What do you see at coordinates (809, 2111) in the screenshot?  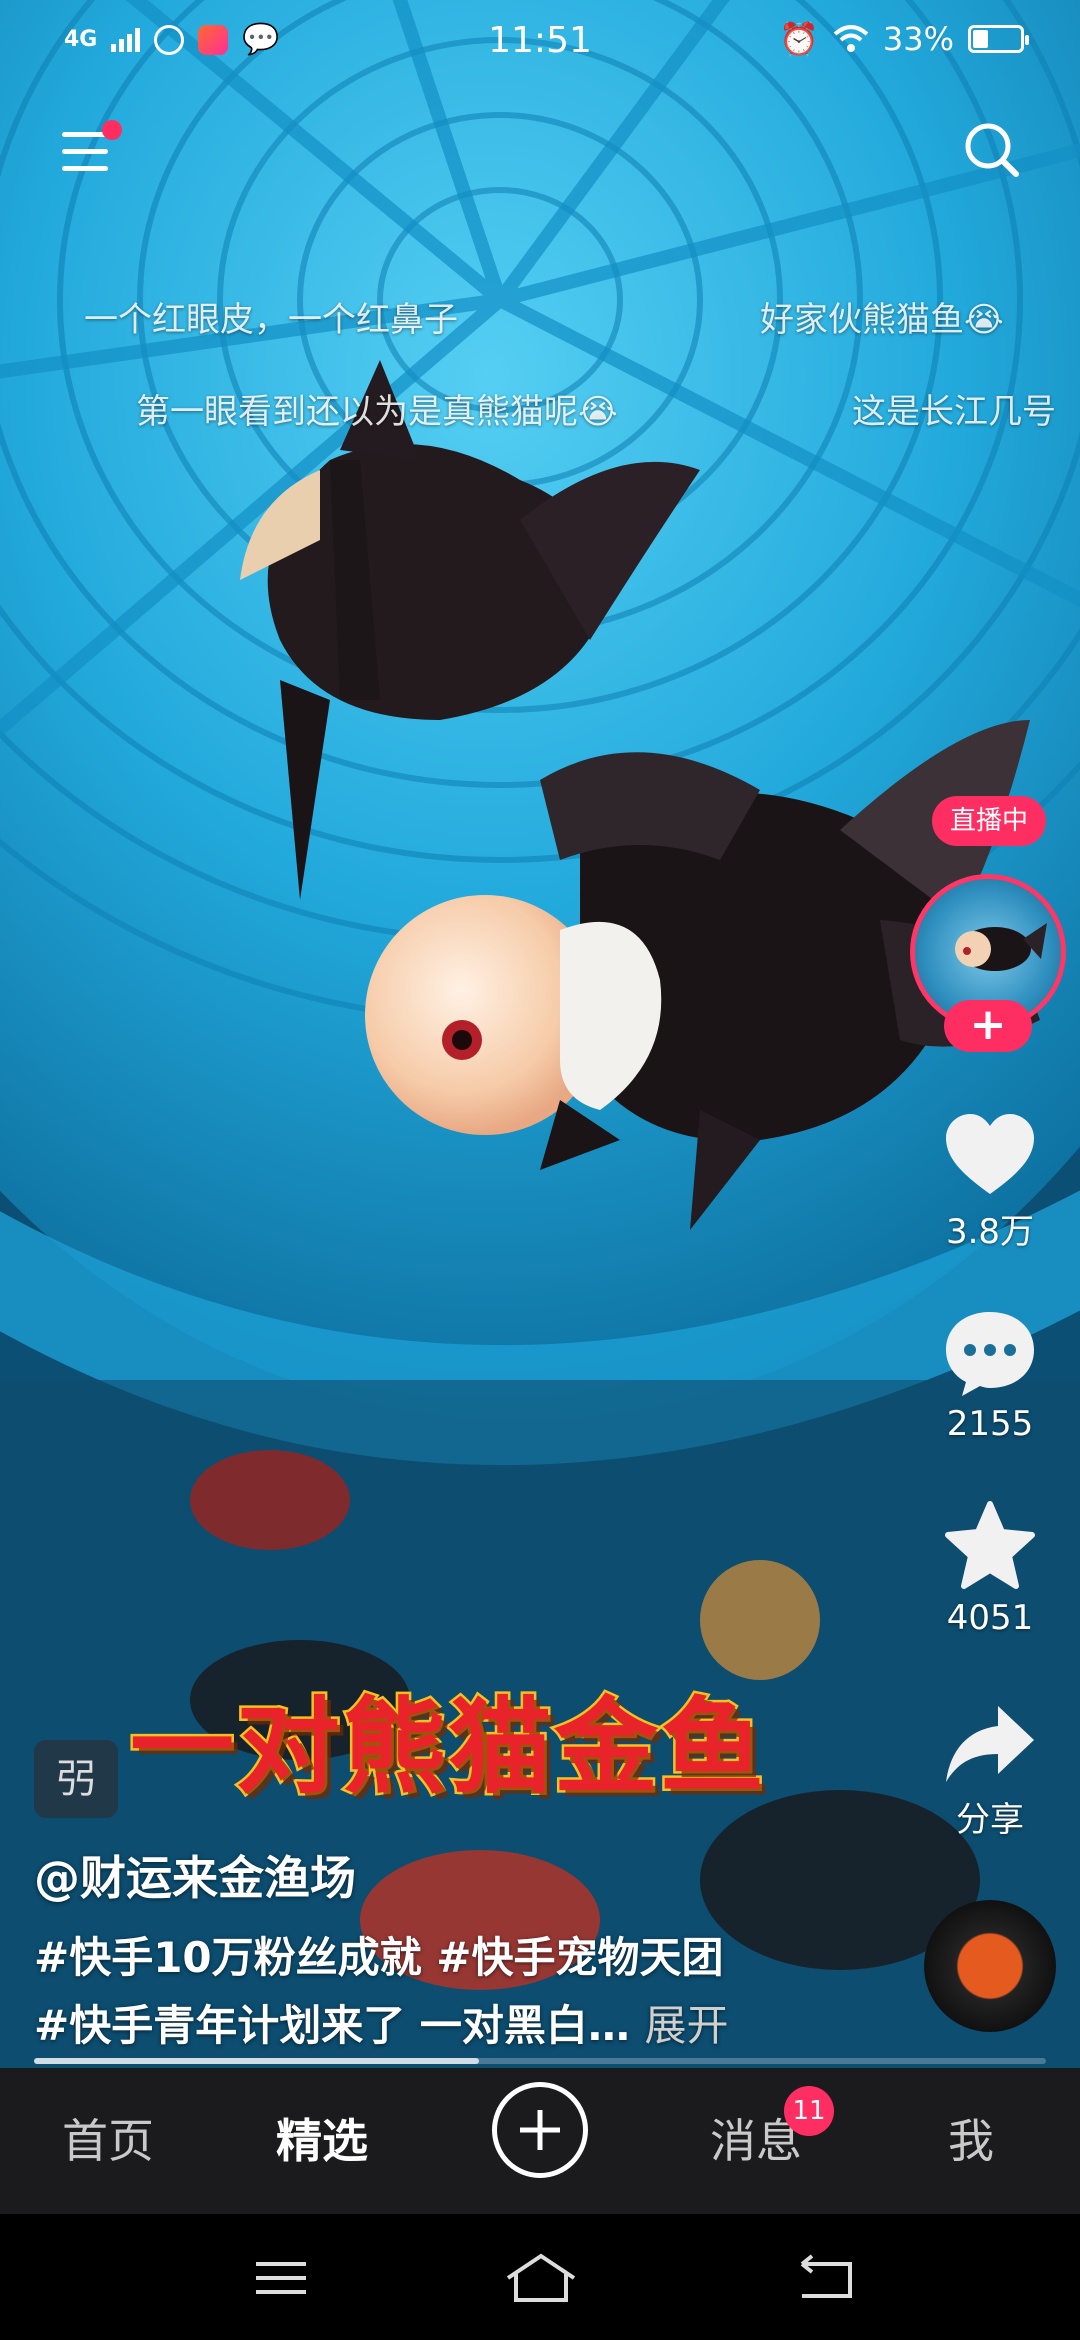 I see `message-count-badge: 11` at bounding box center [809, 2111].